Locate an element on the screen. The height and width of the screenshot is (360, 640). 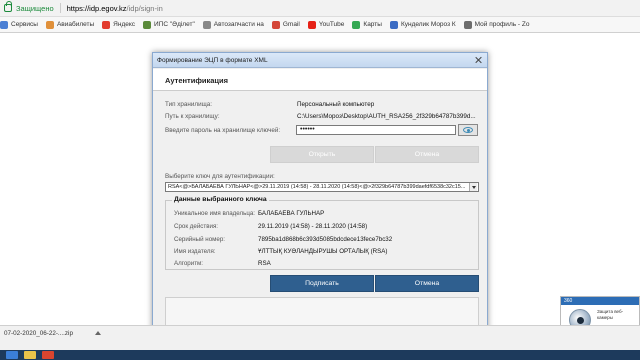
bookmark-label: ИПС "Әділет" is located at coordinates (174, 24).